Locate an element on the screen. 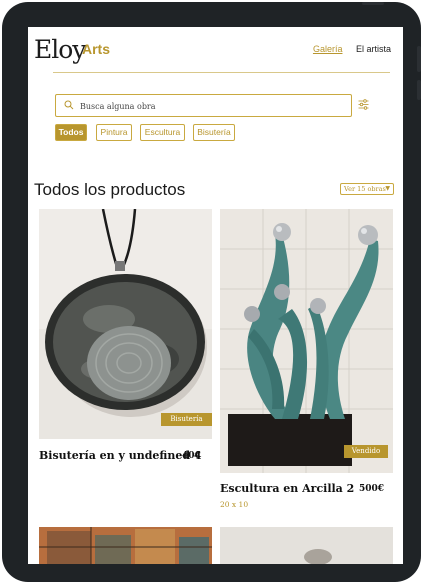 The image size is (425, 587). nav-link-el-artista: El artista is located at coordinates (373, 49).